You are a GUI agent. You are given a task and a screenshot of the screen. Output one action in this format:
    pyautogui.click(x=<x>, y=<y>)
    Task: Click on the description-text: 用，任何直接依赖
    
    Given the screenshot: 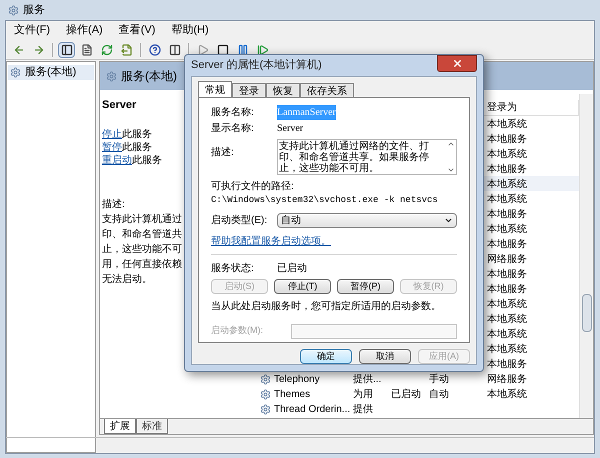 What is the action you would take?
    pyautogui.click(x=142, y=265)
    